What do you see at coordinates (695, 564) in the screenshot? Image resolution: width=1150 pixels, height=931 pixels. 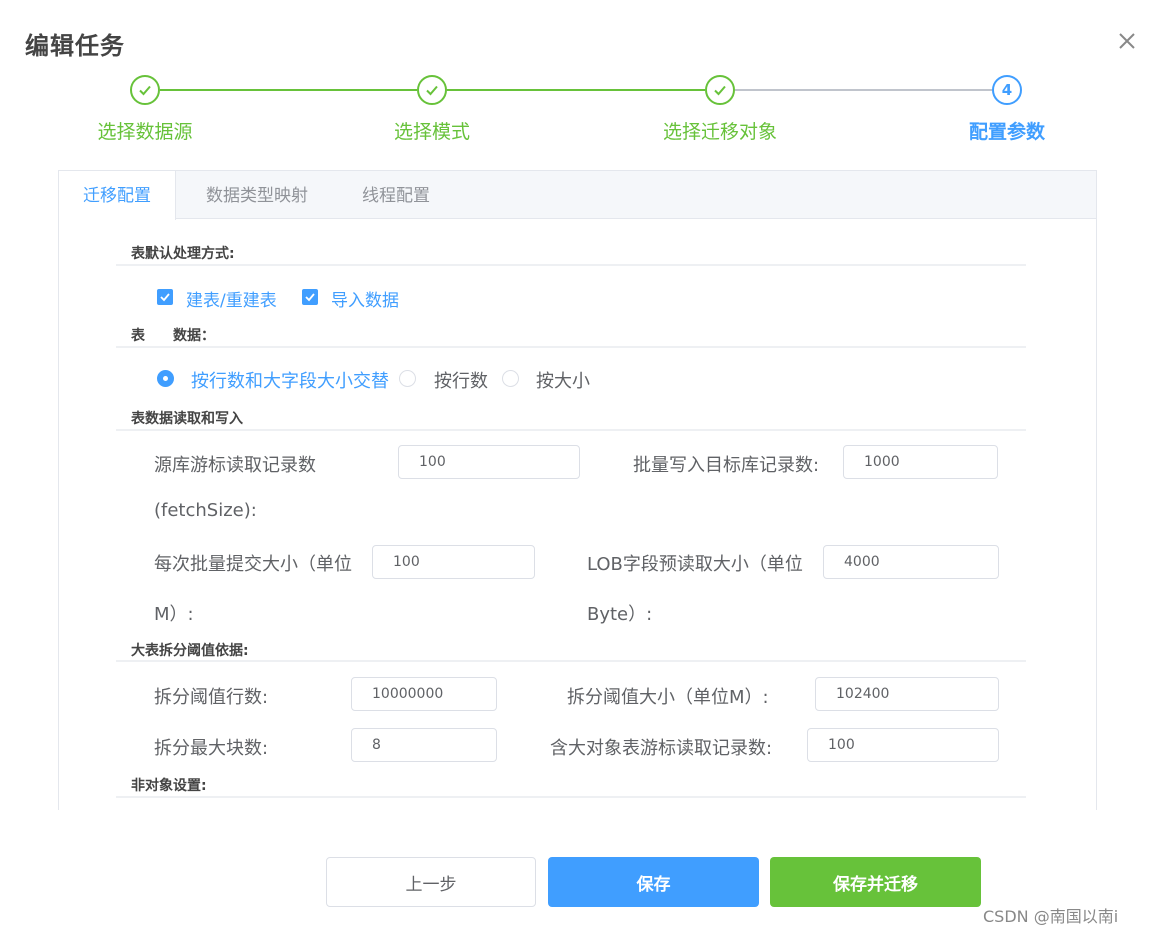 I see `label-lob-prefetch: LOB字段预读取大小（单位` at bounding box center [695, 564].